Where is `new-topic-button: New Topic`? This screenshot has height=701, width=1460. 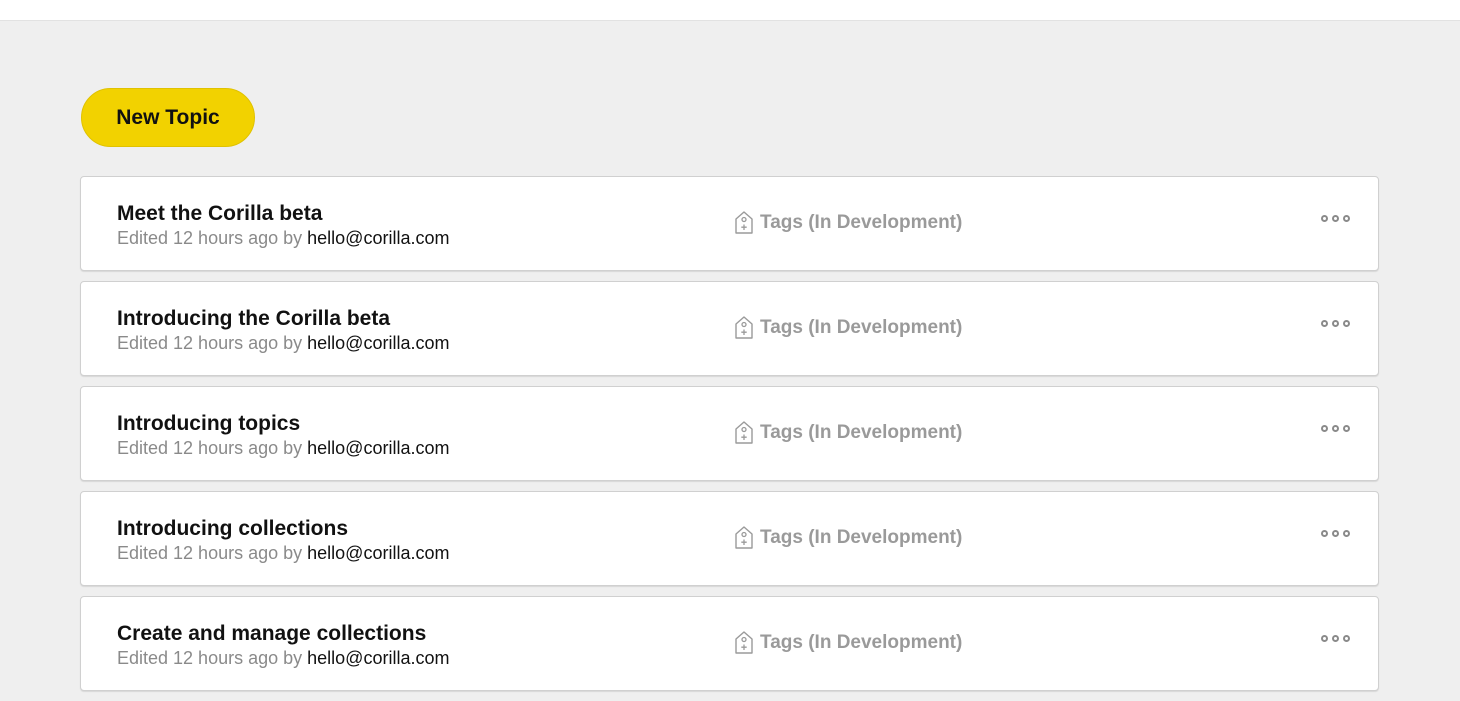 new-topic-button: New Topic is located at coordinates (168, 117).